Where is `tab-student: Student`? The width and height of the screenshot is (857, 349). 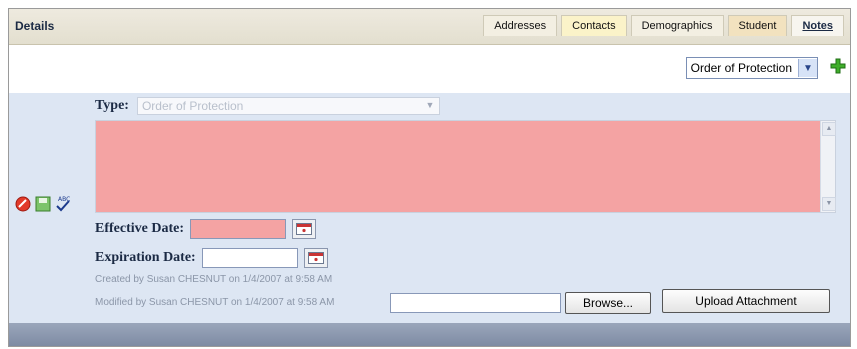
tab-student: Student is located at coordinates (757, 25).